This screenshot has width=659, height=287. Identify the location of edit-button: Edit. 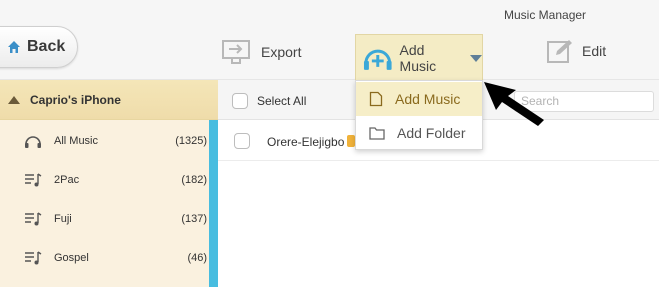
(576, 51).